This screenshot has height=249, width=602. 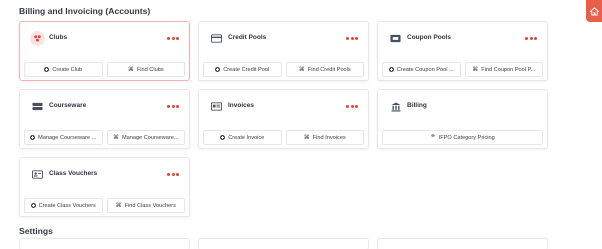 What do you see at coordinates (58, 37) in the screenshot?
I see `card-title: Clubs` at bounding box center [58, 37].